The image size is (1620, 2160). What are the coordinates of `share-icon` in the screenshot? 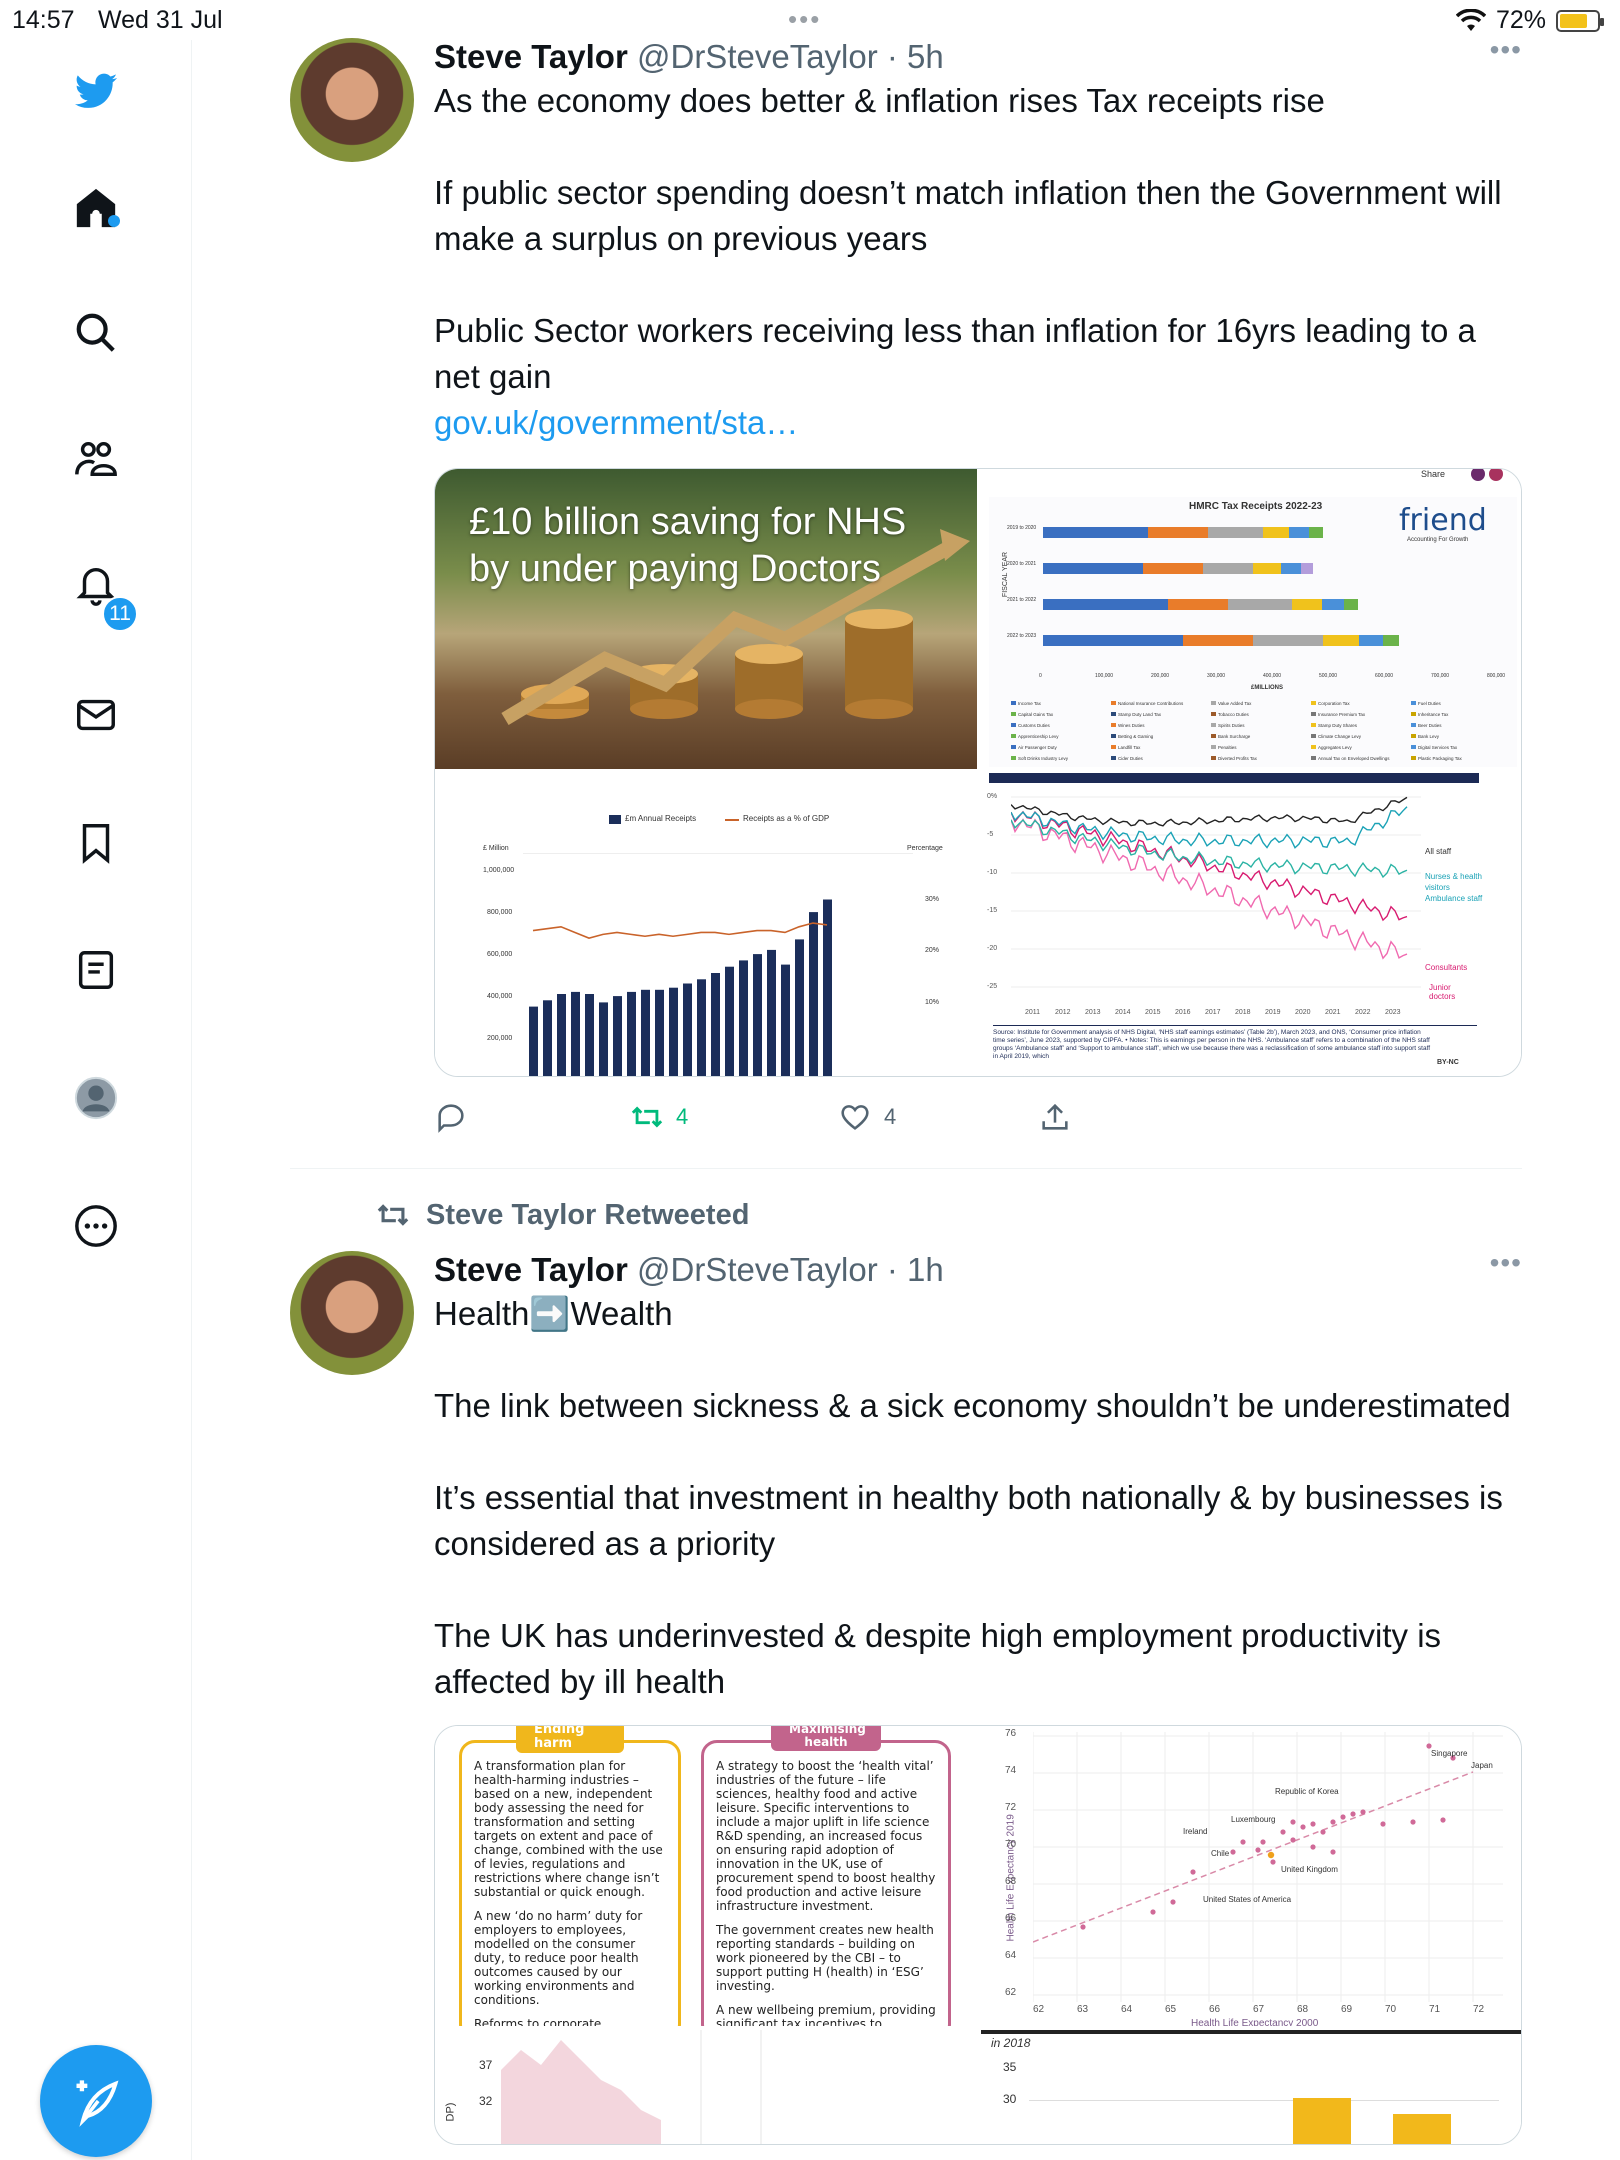 It's located at (1478, 475).